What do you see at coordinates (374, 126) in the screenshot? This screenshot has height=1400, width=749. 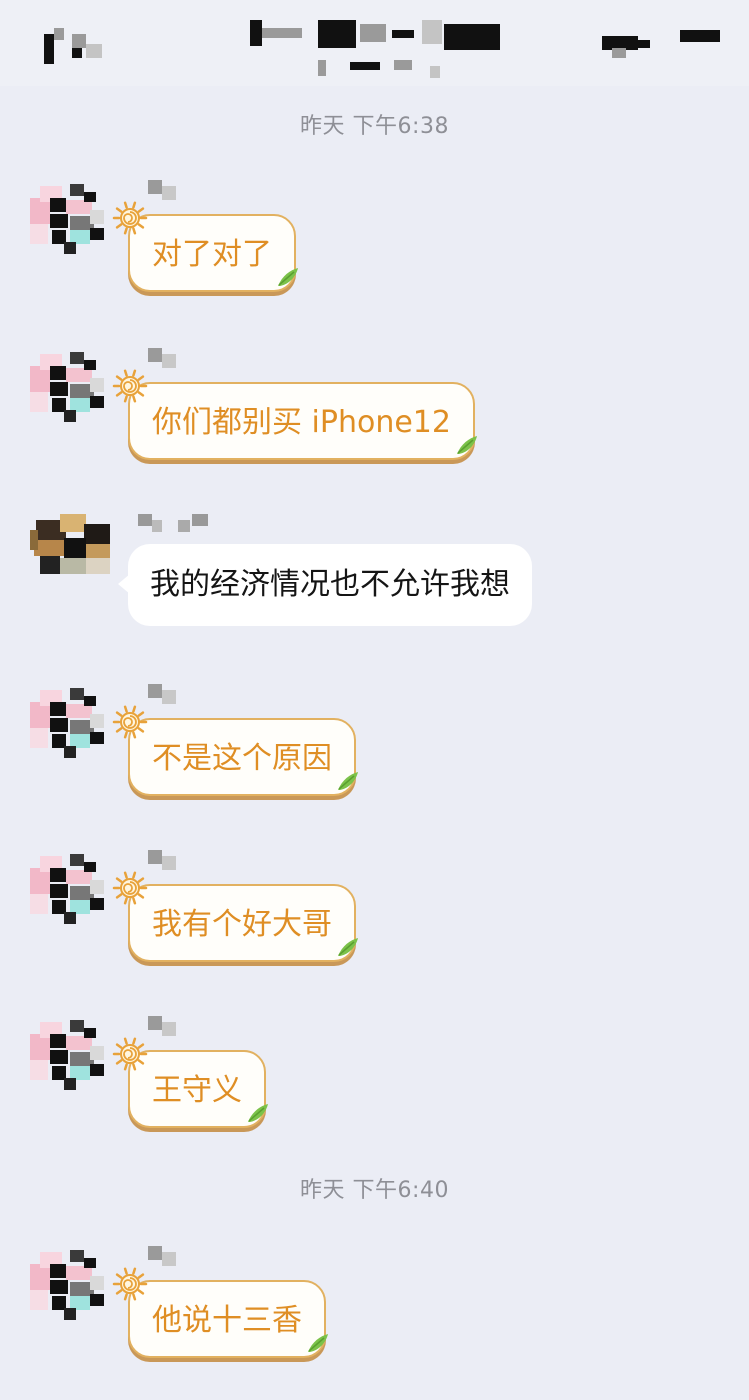 I see `timestamp: 昨天 下午6:38` at bounding box center [374, 126].